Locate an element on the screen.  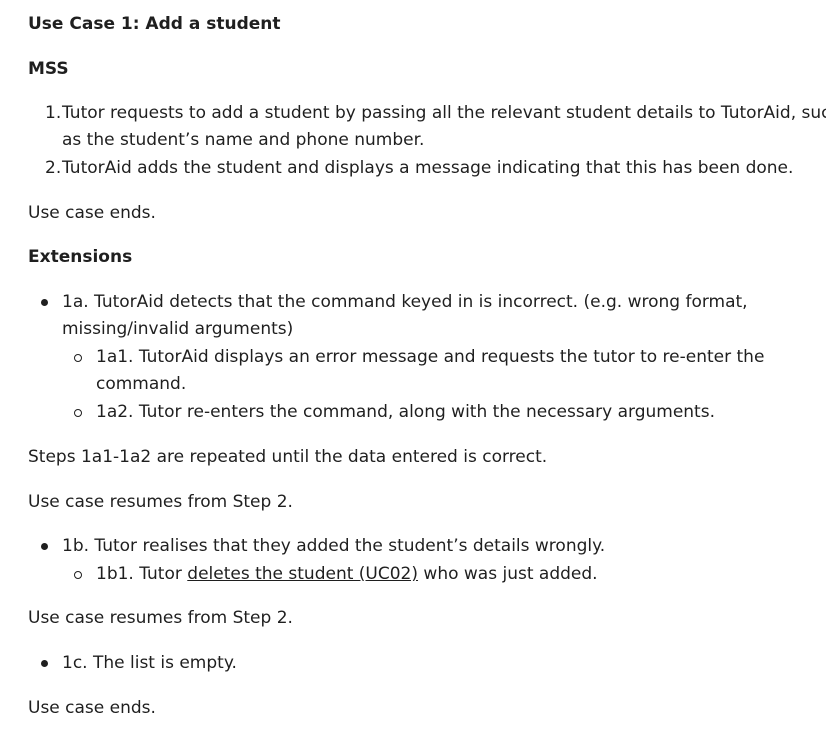
mss-heading: MSS is located at coordinates (48, 69).